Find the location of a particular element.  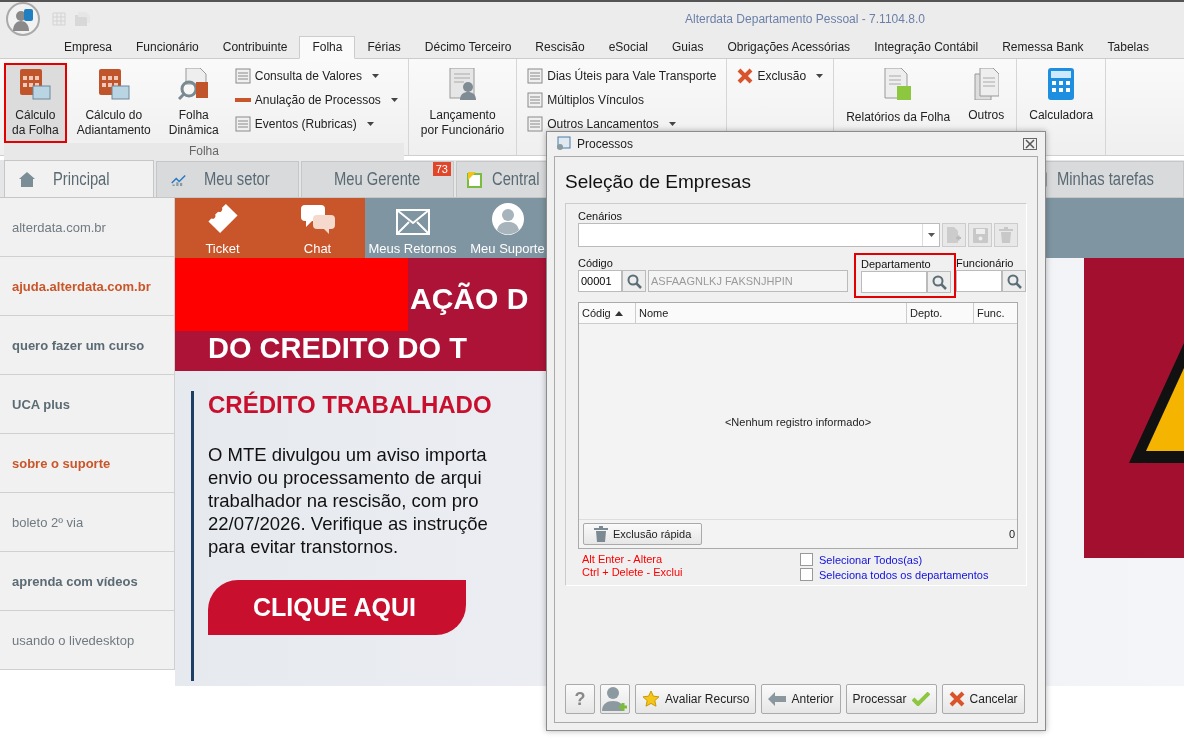

sidebar-link: usando o livedesktop is located at coordinates (87, 640).